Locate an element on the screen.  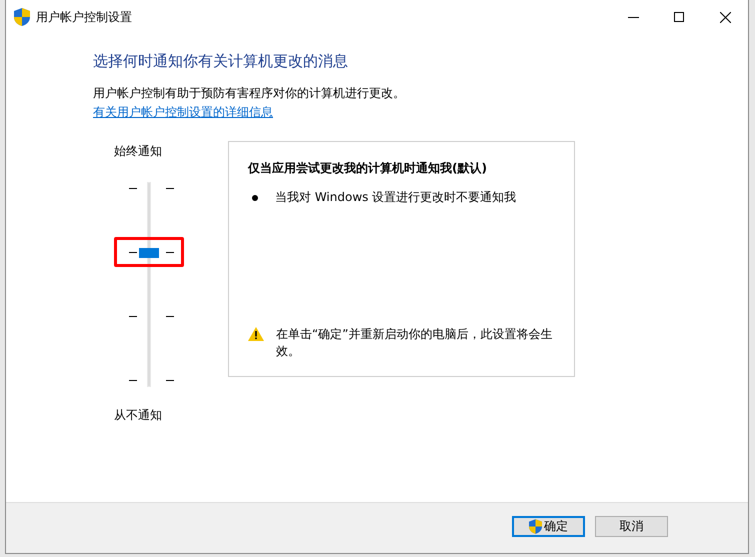
warning-text: 在单击“确定”并重新启动你的电脑后，此设置将会生效。 is located at coordinates (415, 343).